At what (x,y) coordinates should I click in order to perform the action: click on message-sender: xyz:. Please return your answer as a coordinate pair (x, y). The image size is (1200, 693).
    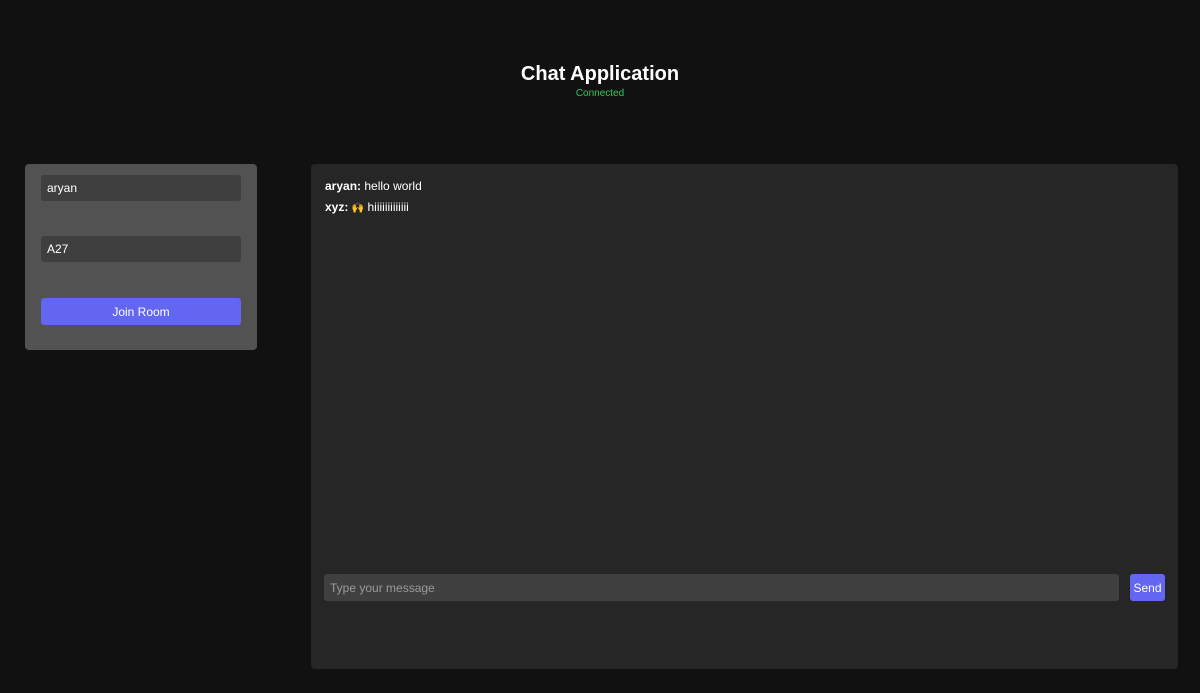
    Looking at the image, I should click on (337, 207).